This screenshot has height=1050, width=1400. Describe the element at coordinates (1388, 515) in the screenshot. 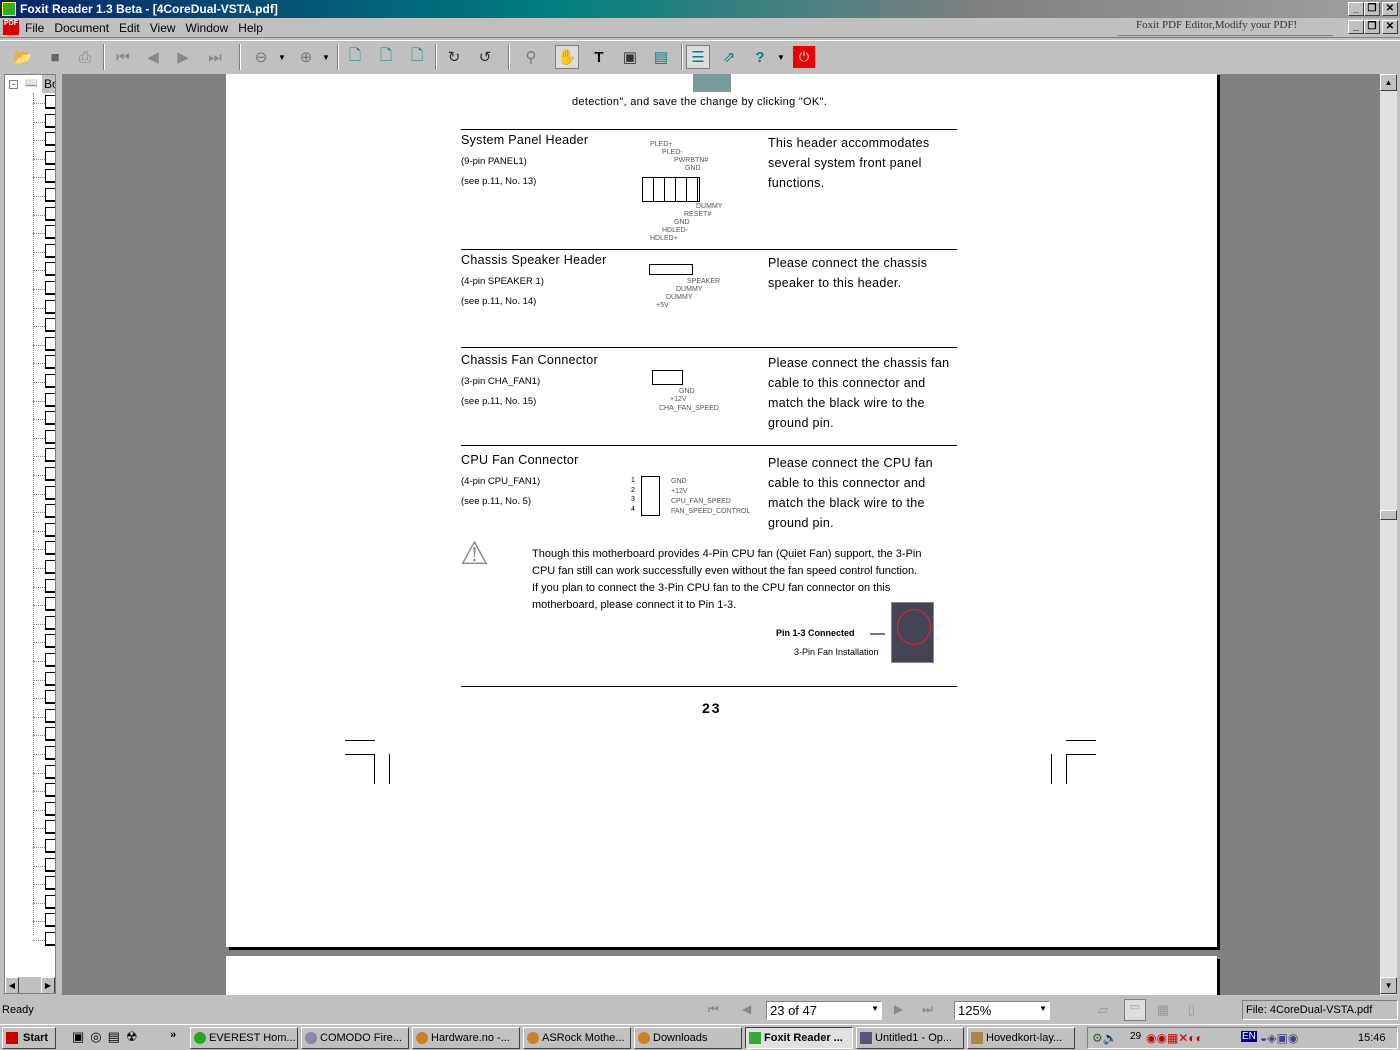

I see `scroll-thumb` at that location.